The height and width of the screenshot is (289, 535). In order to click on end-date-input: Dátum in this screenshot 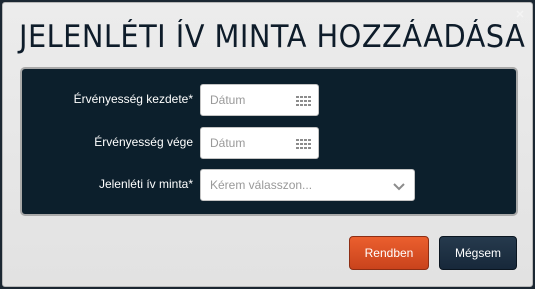, I will do `click(259, 143)`.